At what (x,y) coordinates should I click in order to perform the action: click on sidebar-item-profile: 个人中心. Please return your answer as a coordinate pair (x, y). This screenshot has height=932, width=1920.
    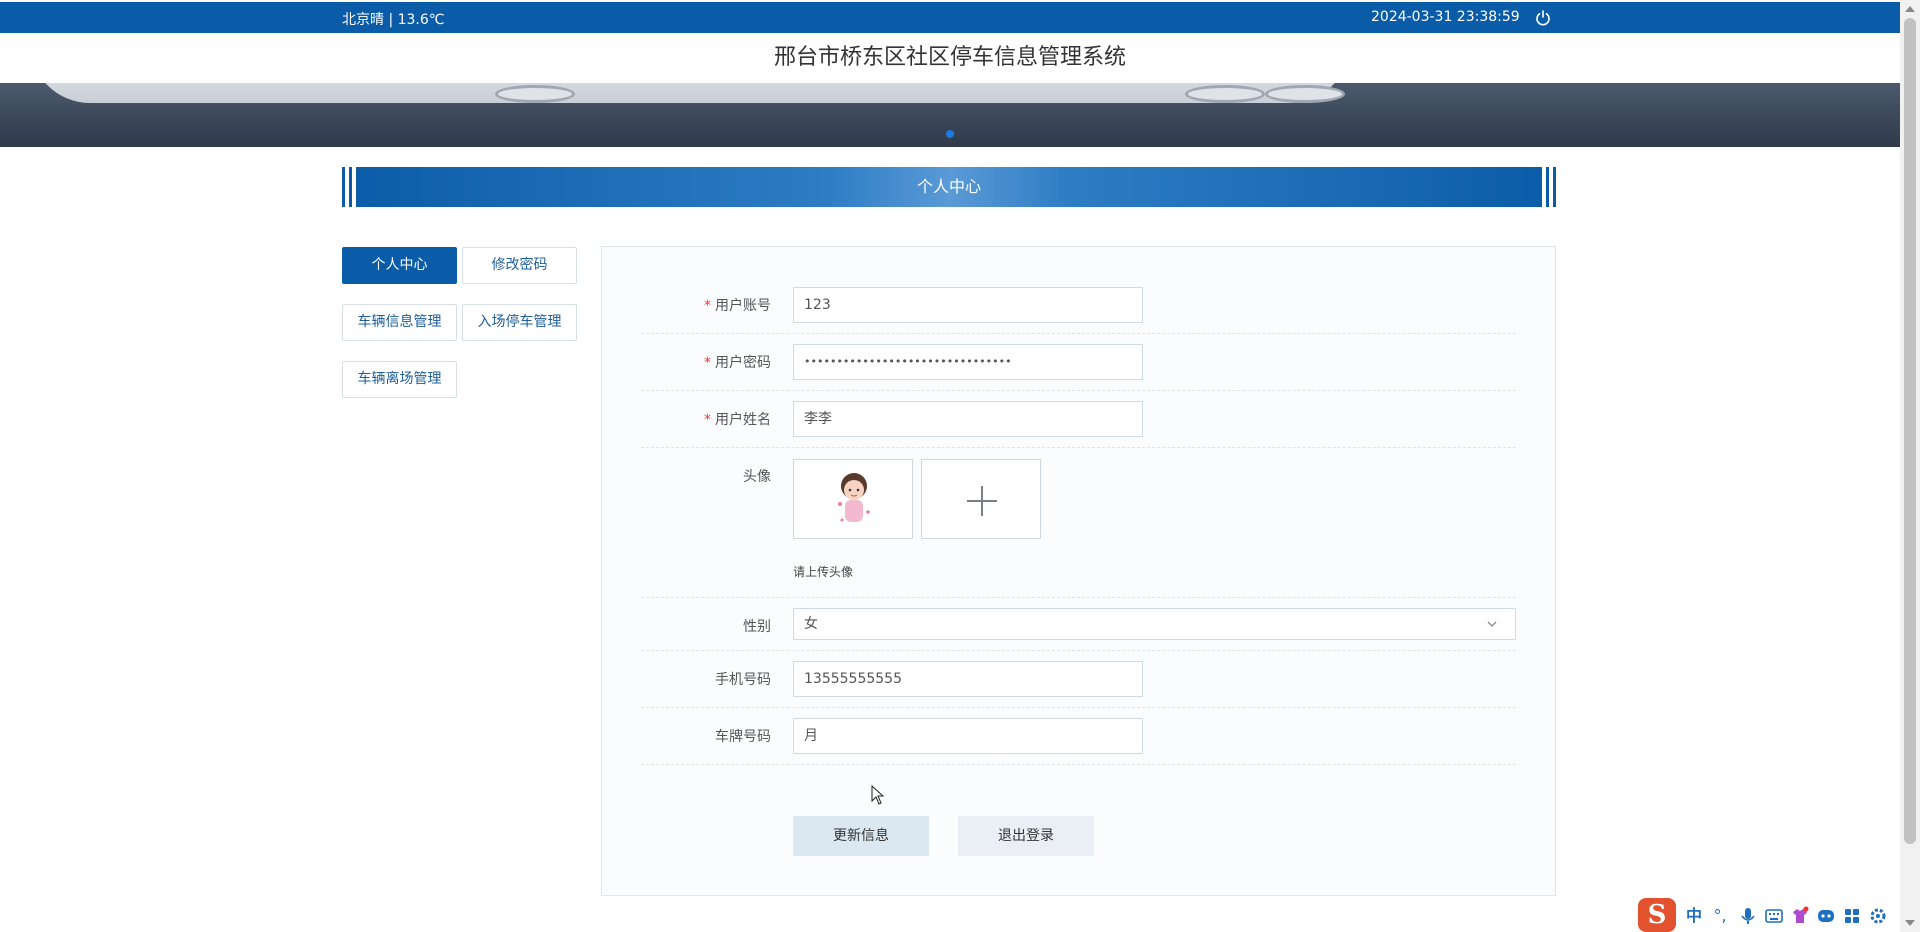
    Looking at the image, I should click on (399, 265).